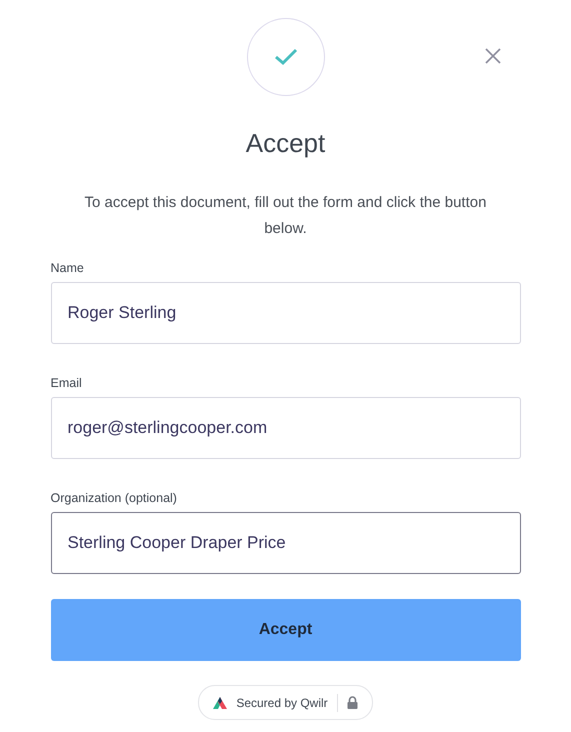 This screenshot has height=732, width=571. I want to click on instructions-text: To accept this document, fill out the form and click the button below., so click(286, 216).